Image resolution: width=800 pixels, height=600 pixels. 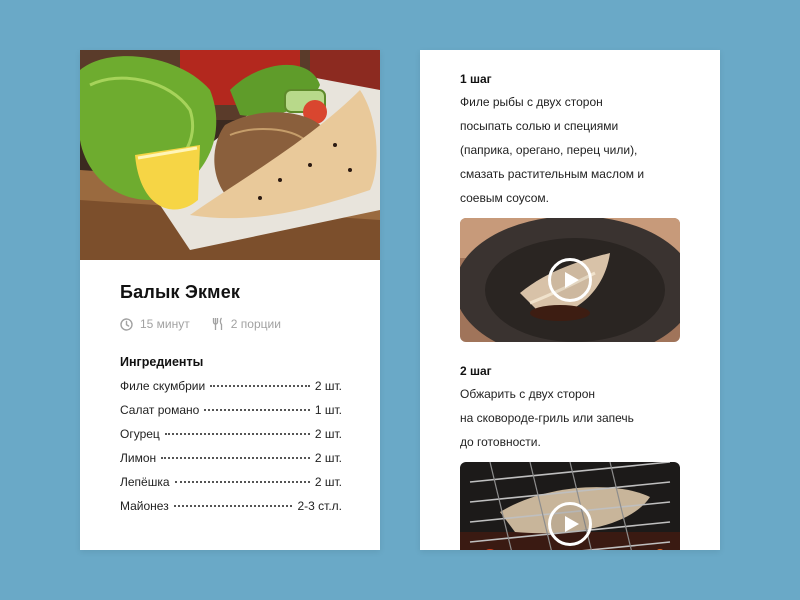 I want to click on recipe-meta: 15 минут 2 порции, so click(x=231, y=324).